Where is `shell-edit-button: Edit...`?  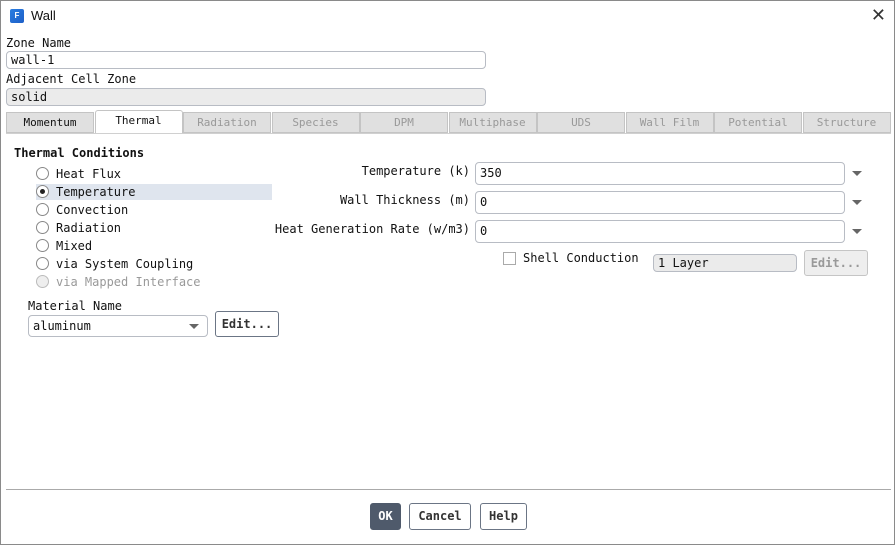
shell-edit-button: Edit... is located at coordinates (836, 263).